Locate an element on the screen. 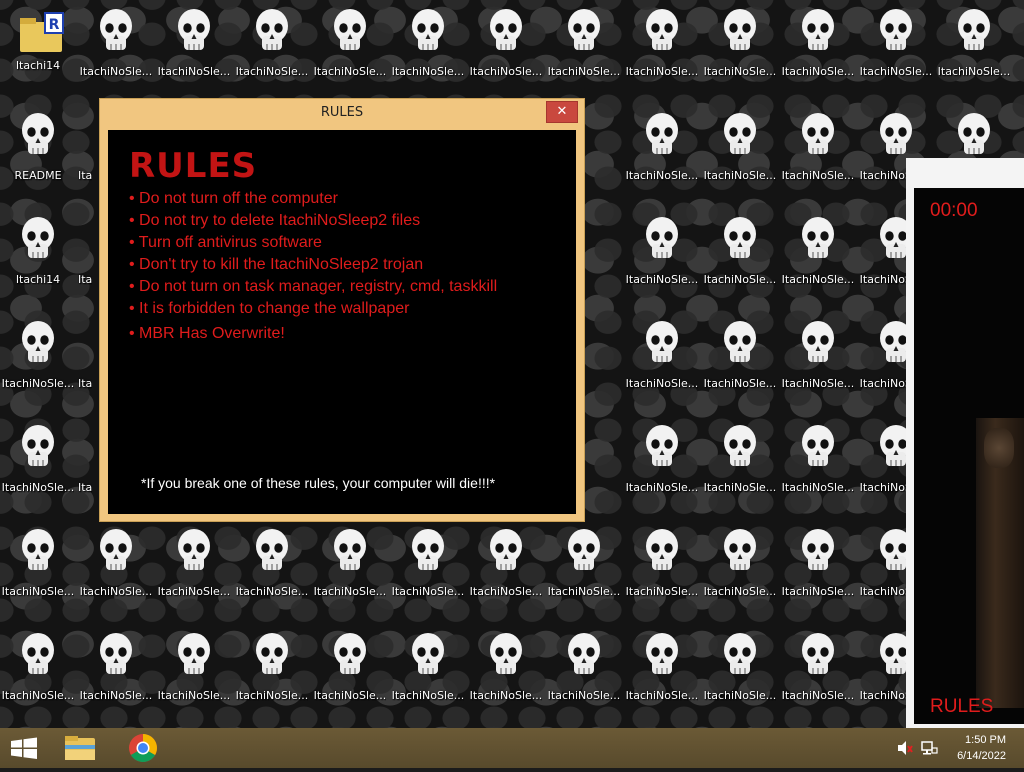 The image size is (1024, 772). close-button: ✕ is located at coordinates (562, 112).